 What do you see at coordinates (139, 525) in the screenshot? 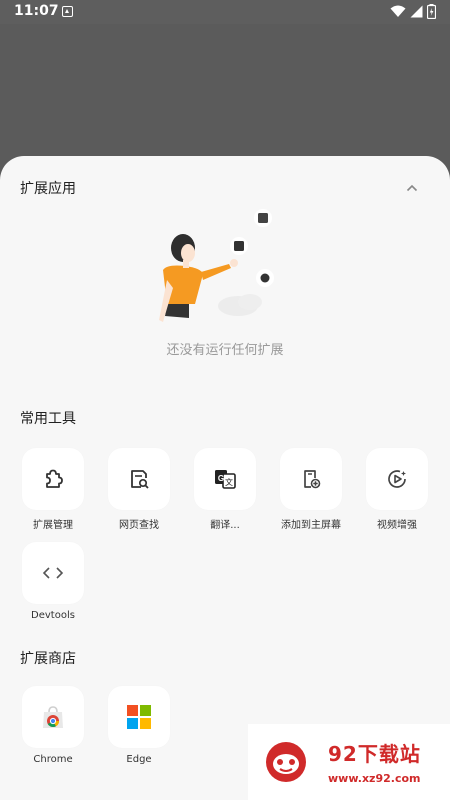
I see `tool-label: 网页查找` at bounding box center [139, 525].